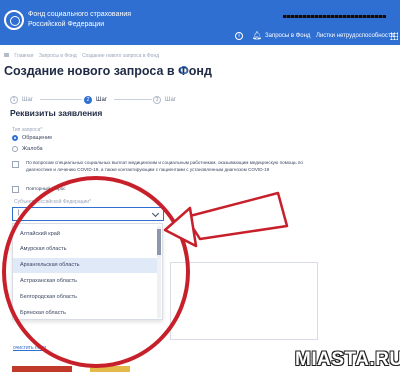 This screenshot has height=377, width=400. What do you see at coordinates (347, 359) in the screenshot?
I see `watermark: MIASTA.RU` at bounding box center [347, 359].